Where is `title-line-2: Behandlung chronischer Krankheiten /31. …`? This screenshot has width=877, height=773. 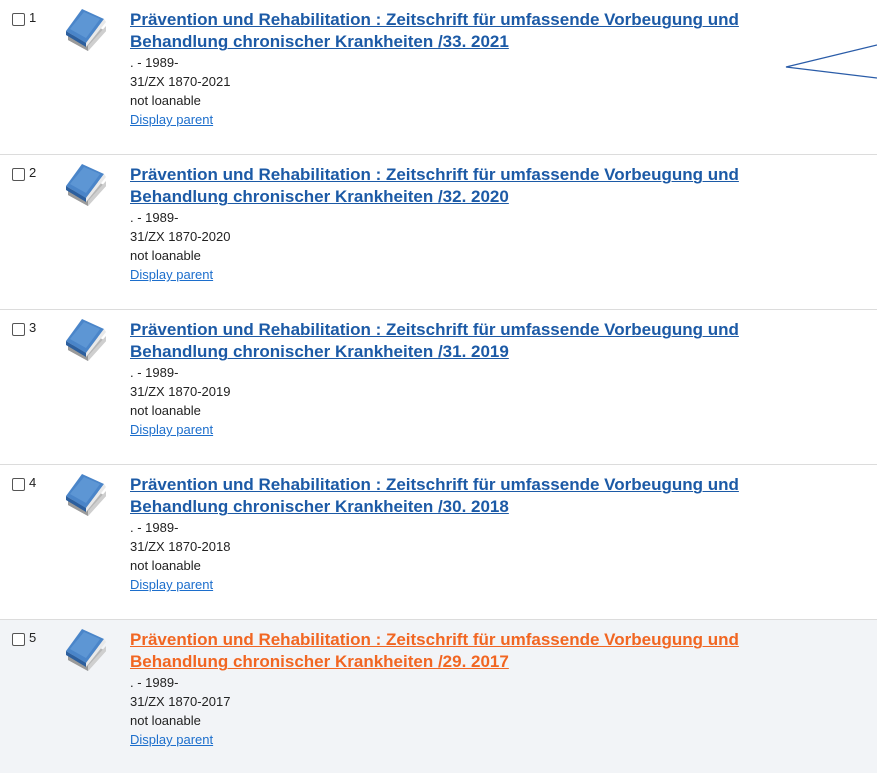
title-line-2: Behandlung chronischer Krankheiten /31. … is located at coordinates (319, 351).